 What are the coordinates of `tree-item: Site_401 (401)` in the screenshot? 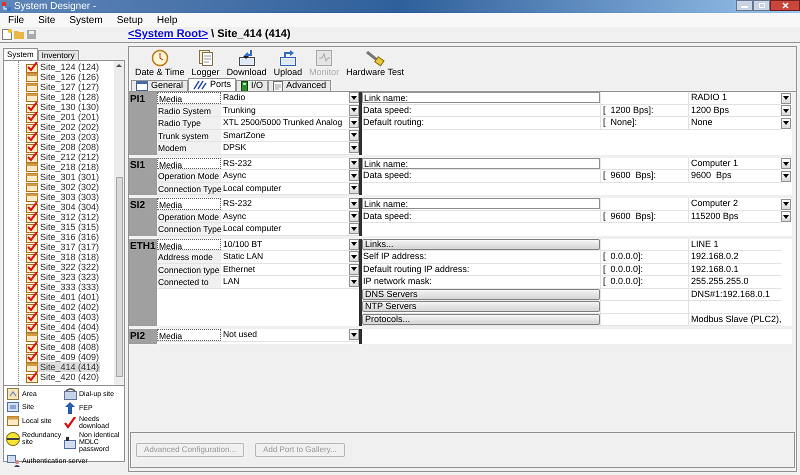 It's located at (63, 297).